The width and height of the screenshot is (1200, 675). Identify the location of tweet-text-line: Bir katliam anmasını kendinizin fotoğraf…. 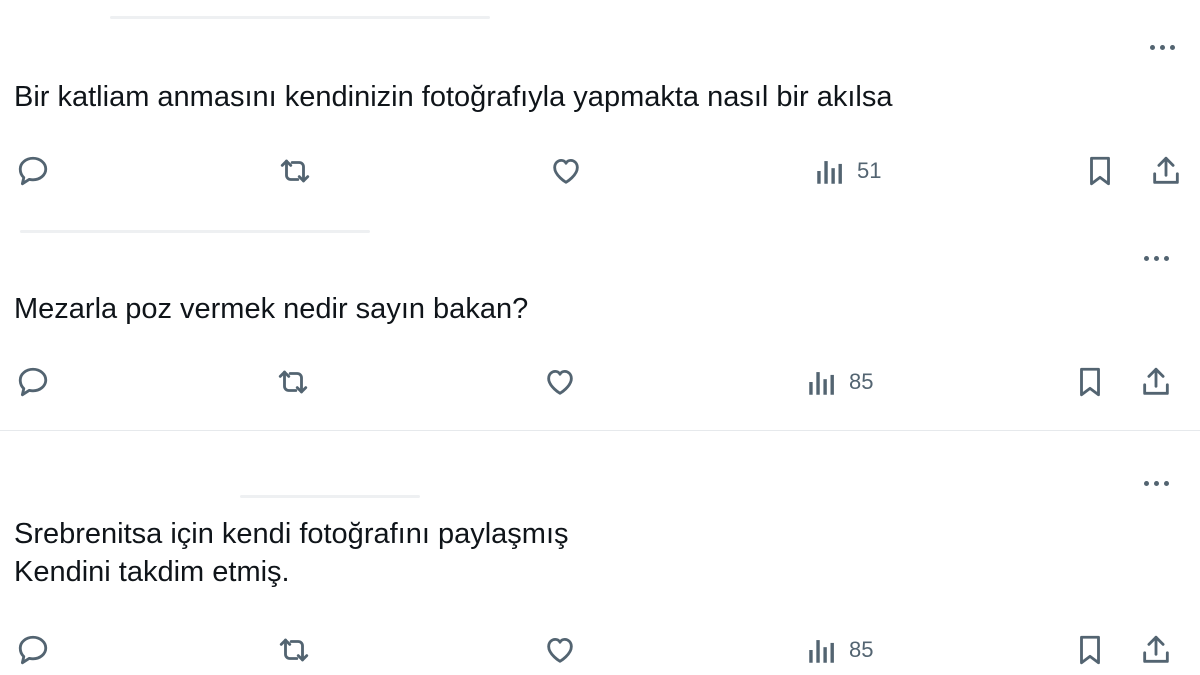
(453, 97).